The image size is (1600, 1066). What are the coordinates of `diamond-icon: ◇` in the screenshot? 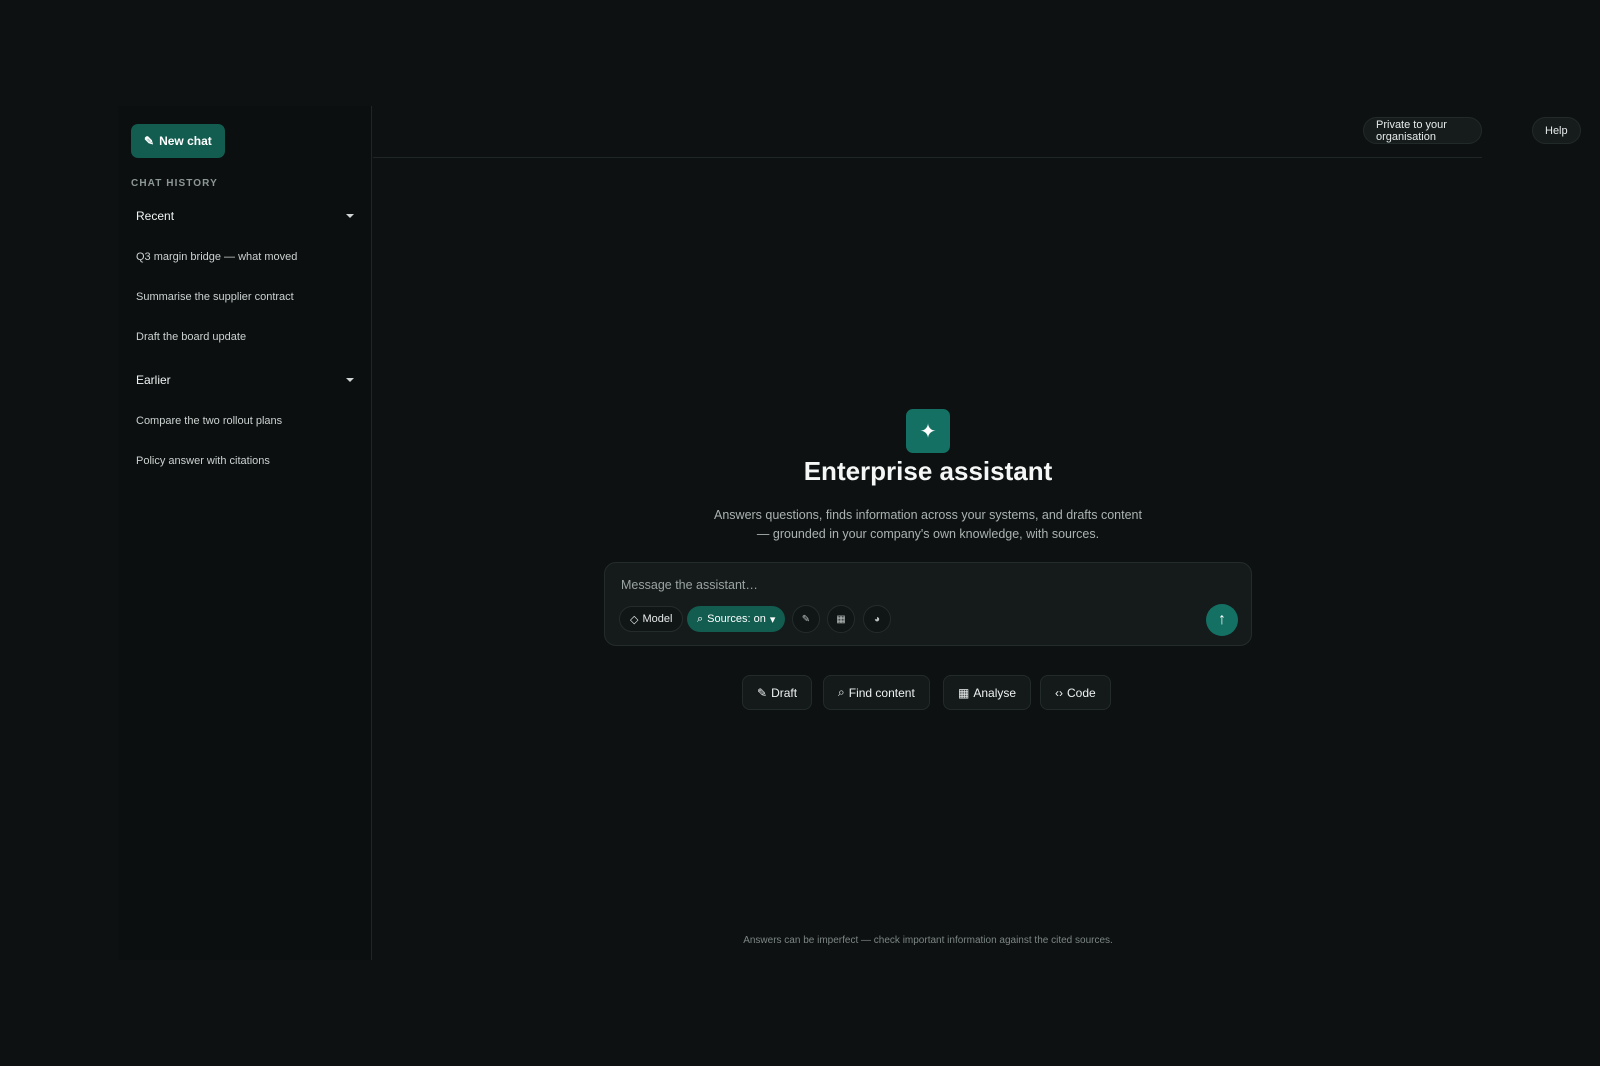 It's located at (634, 619).